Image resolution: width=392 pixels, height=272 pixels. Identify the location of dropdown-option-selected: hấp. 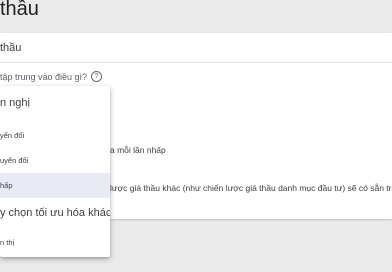
(55, 185).